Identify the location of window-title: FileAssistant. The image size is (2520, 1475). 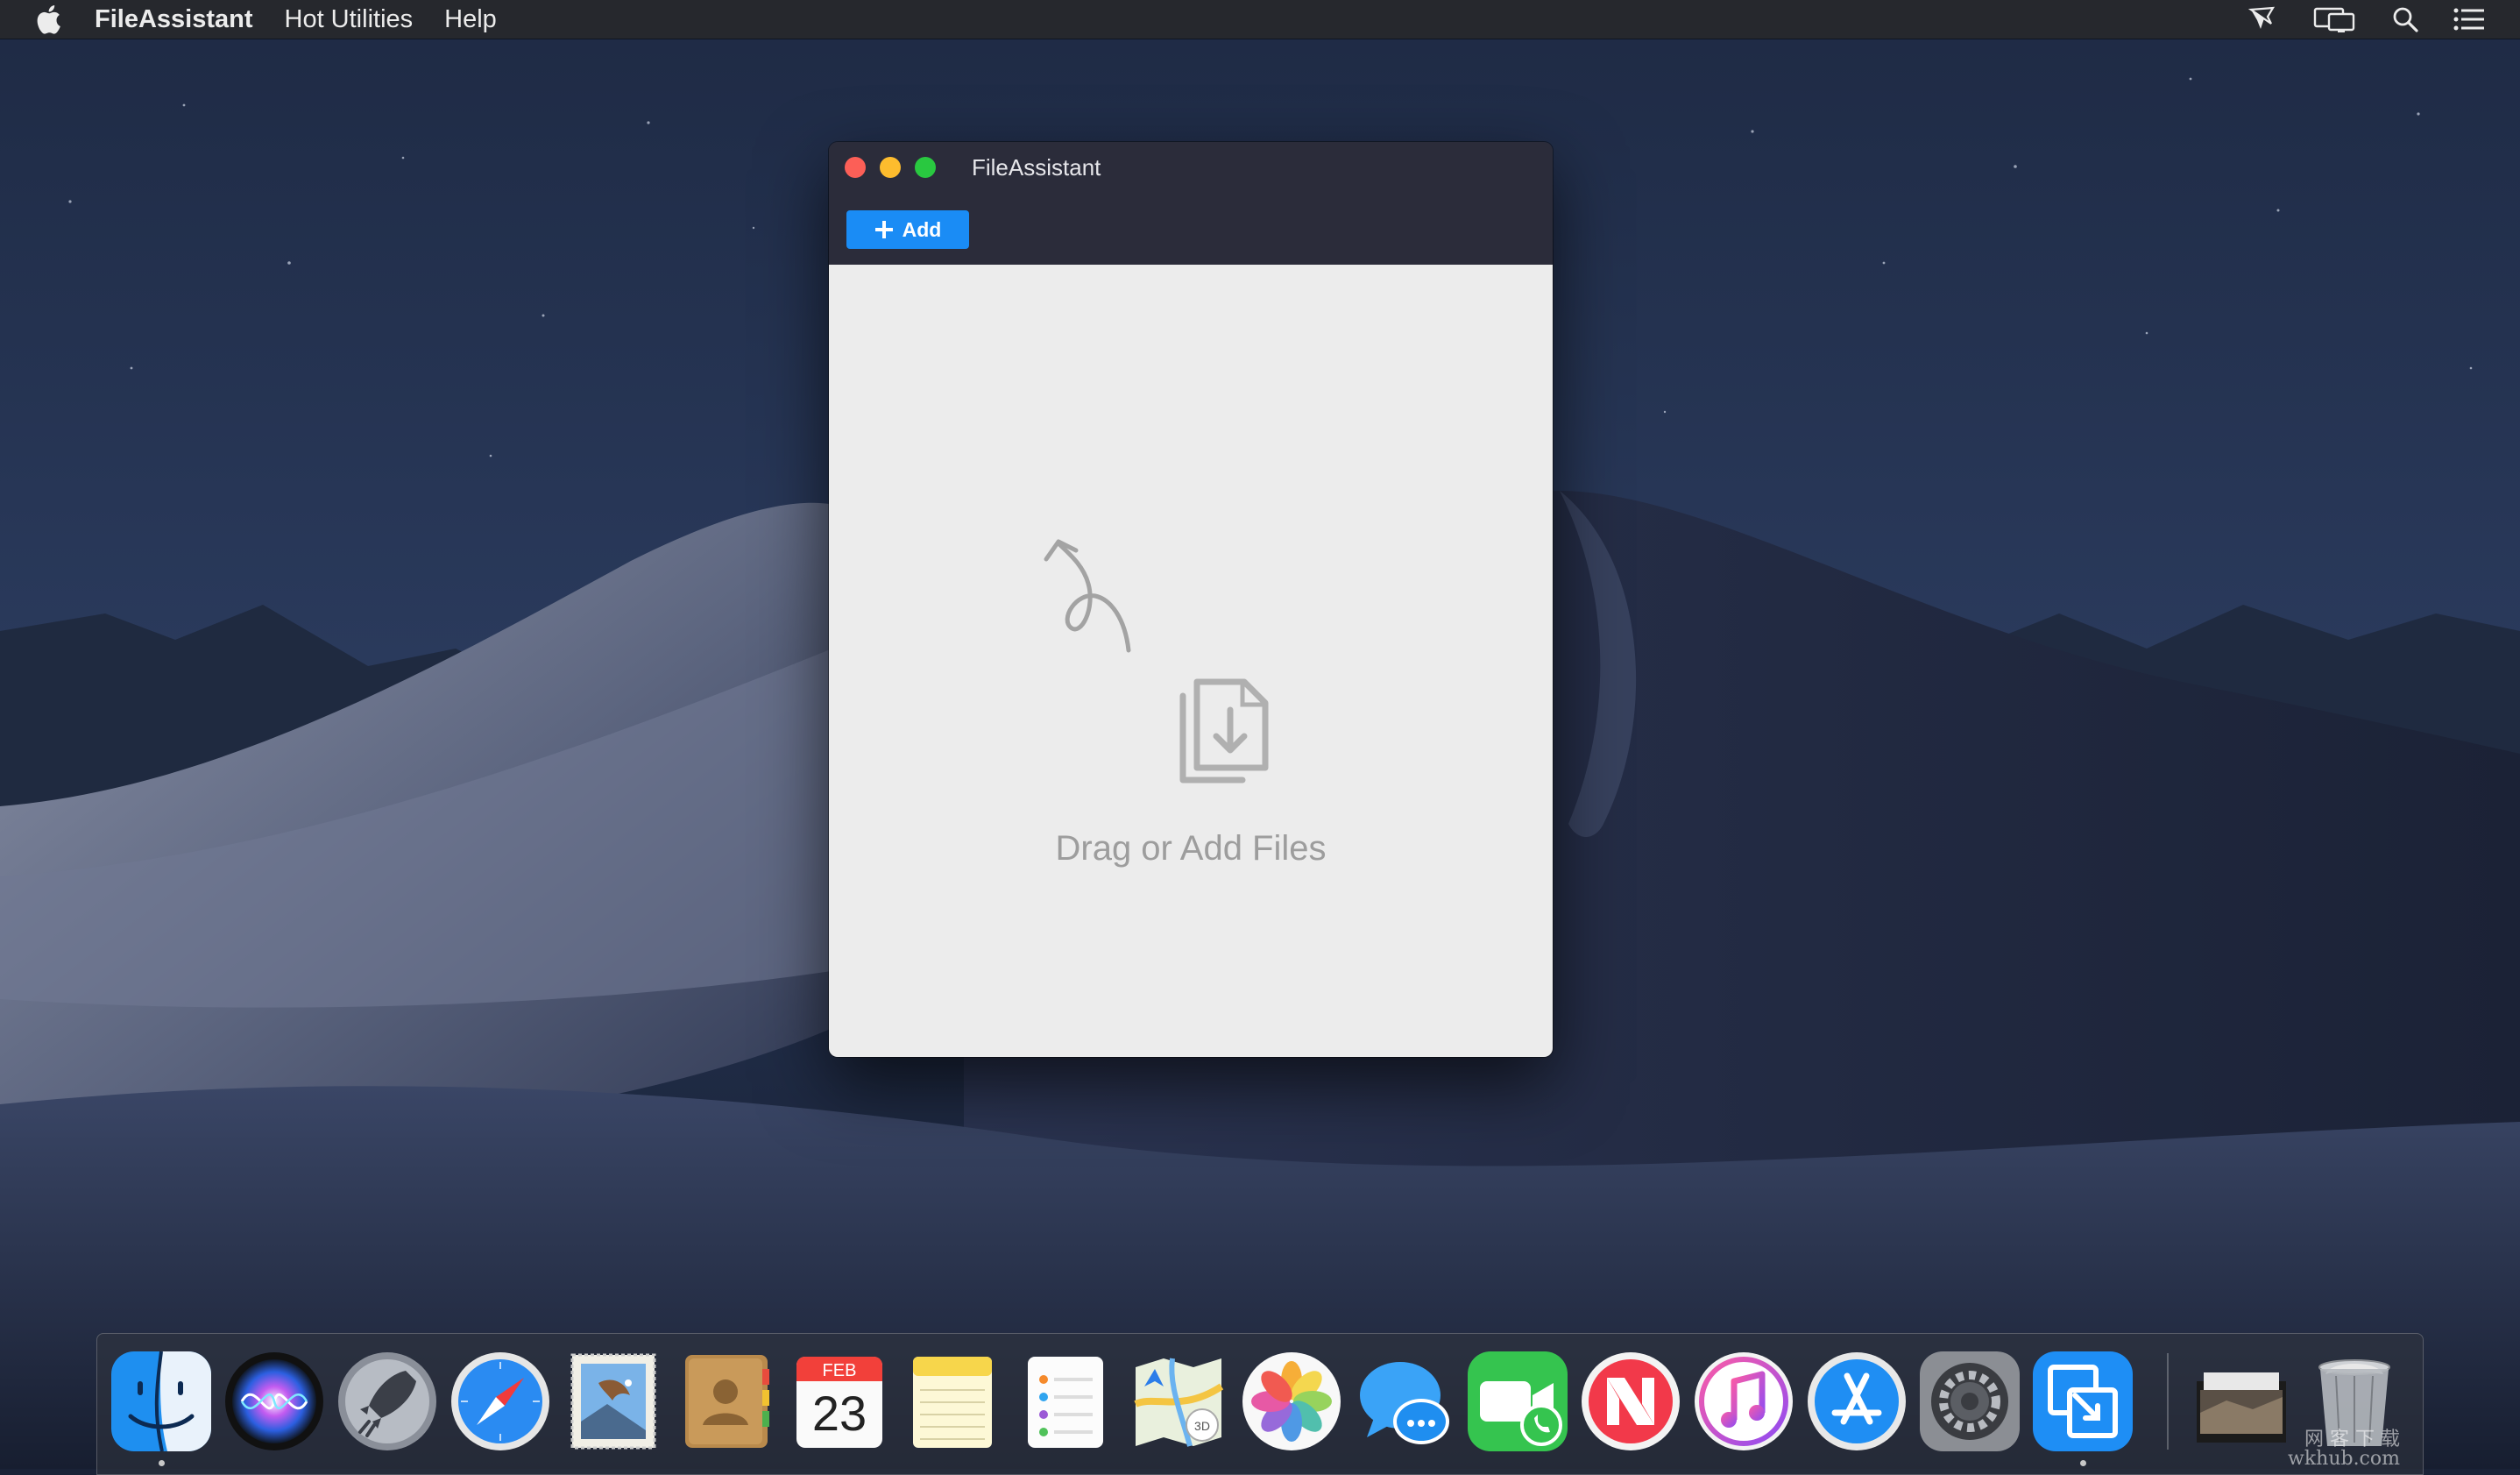
(1036, 167).